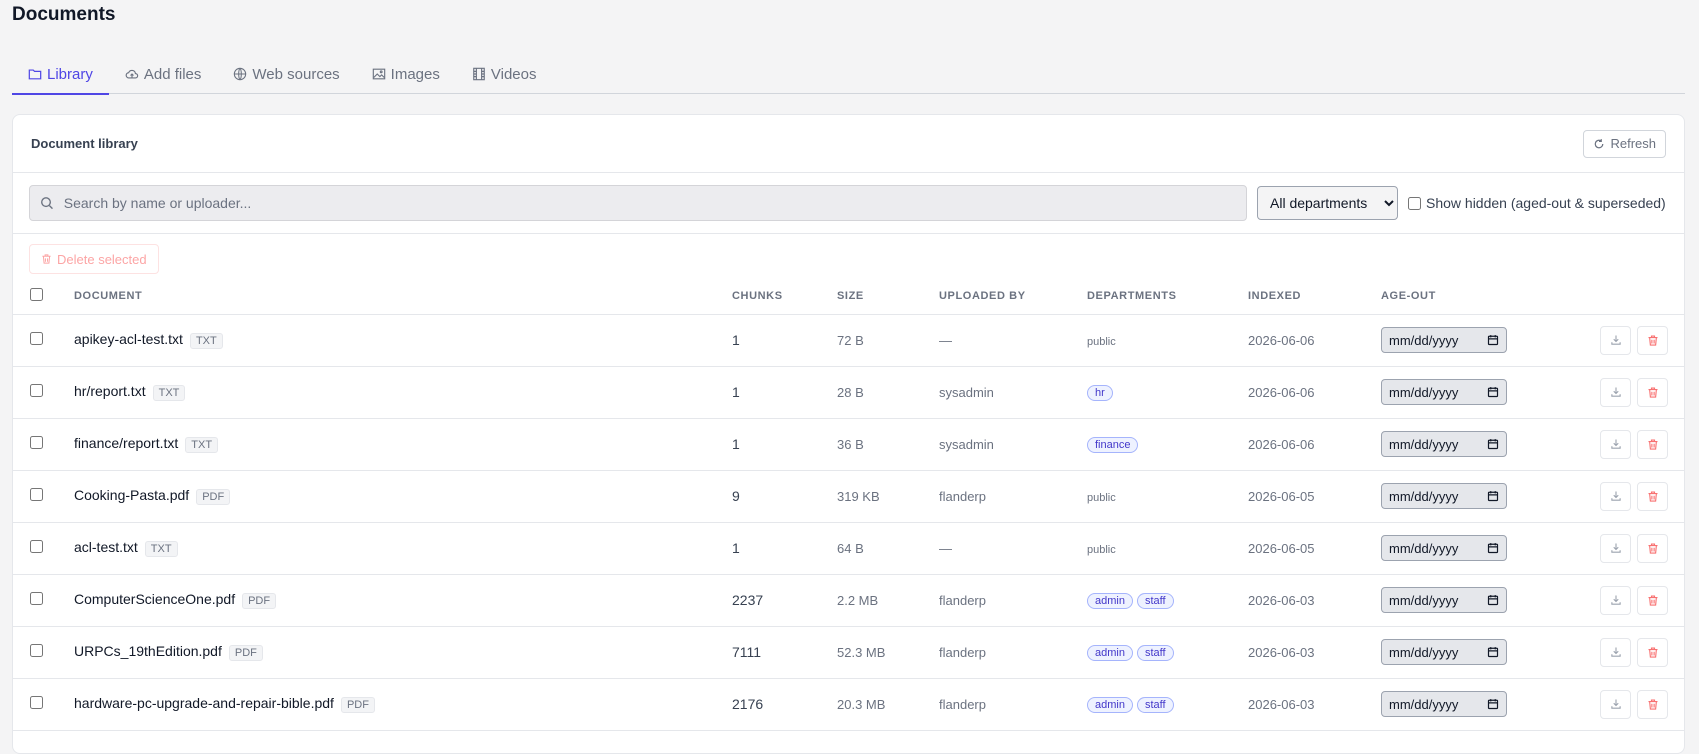 Image resolution: width=1699 pixels, height=754 pixels. I want to click on tab-label: Videos, so click(513, 74).